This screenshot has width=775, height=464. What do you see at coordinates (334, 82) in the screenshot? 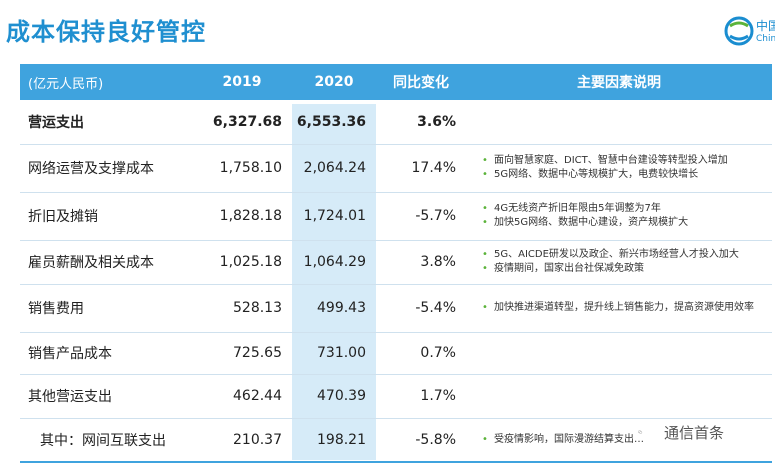
I see `header-2020: 2020` at bounding box center [334, 82].